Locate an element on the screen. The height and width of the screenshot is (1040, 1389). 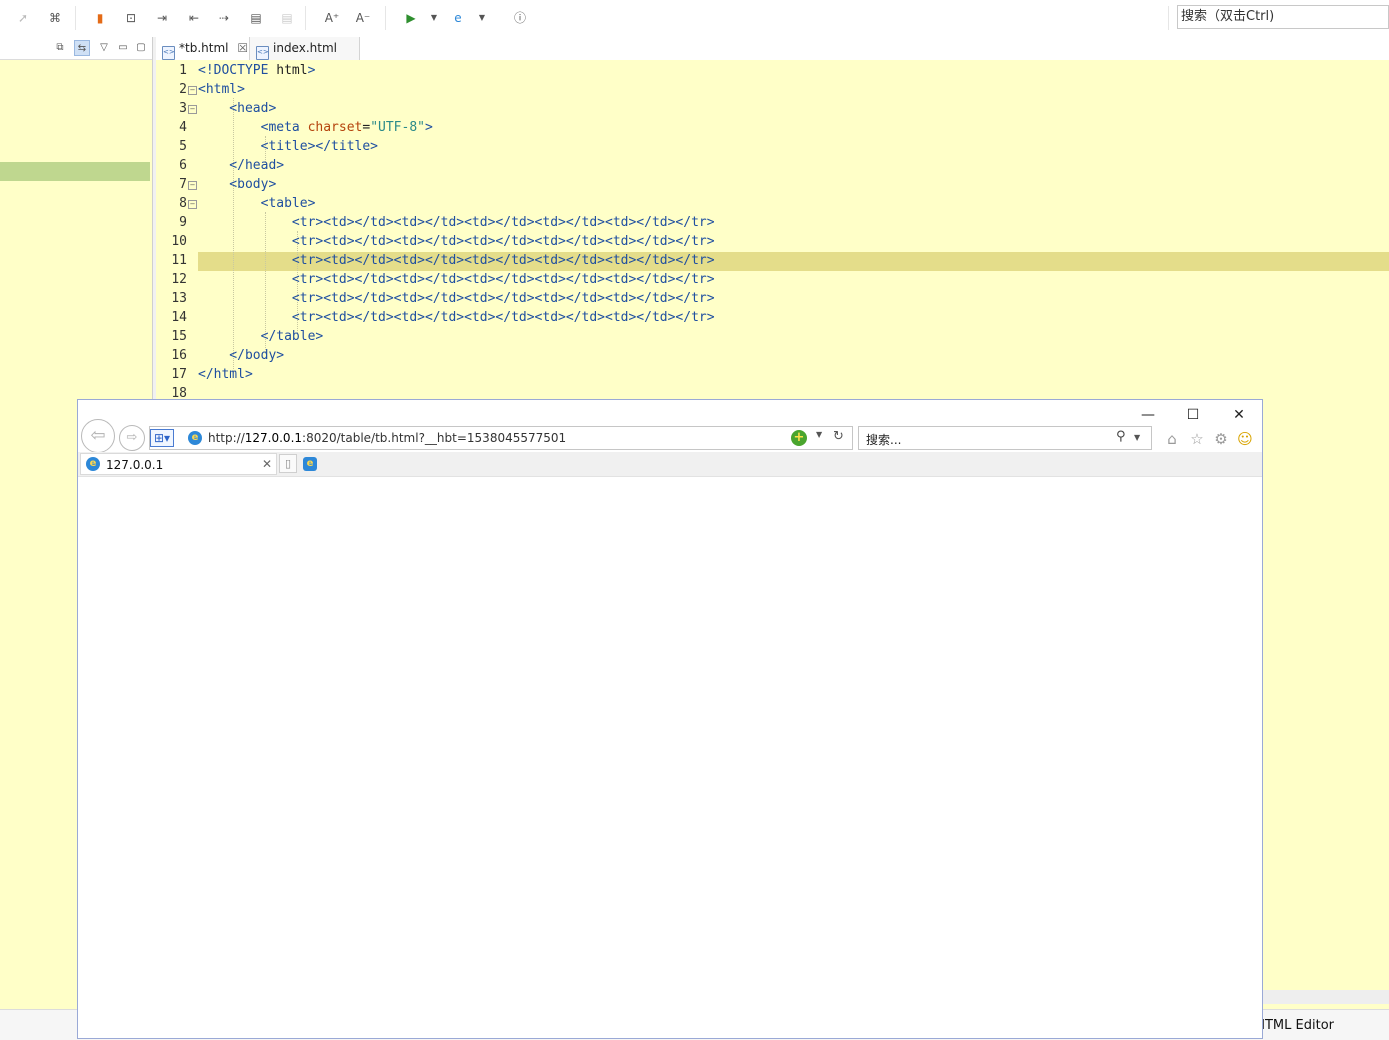
code-line: </body> is located at coordinates (241, 355).